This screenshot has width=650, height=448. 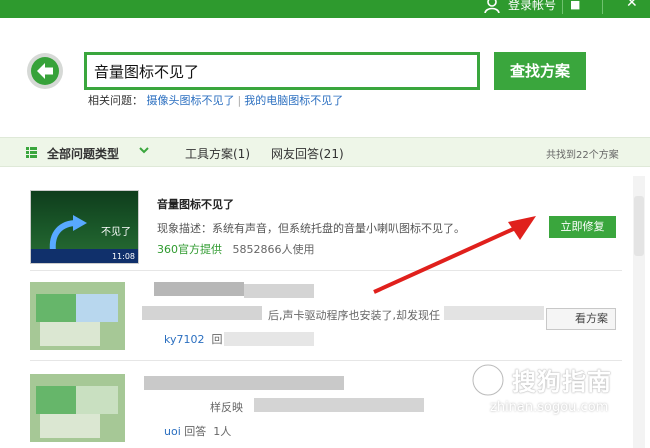 I want to click on close-icon: ✕, so click(x=632, y=5).